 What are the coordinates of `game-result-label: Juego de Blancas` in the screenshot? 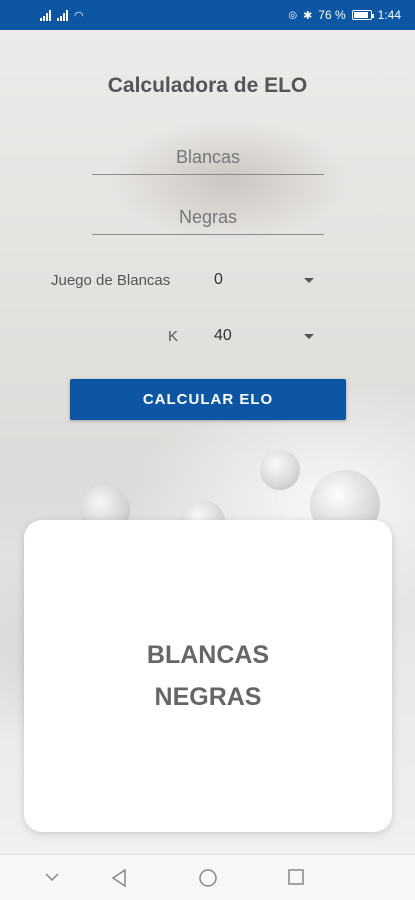 It's located at (111, 280).